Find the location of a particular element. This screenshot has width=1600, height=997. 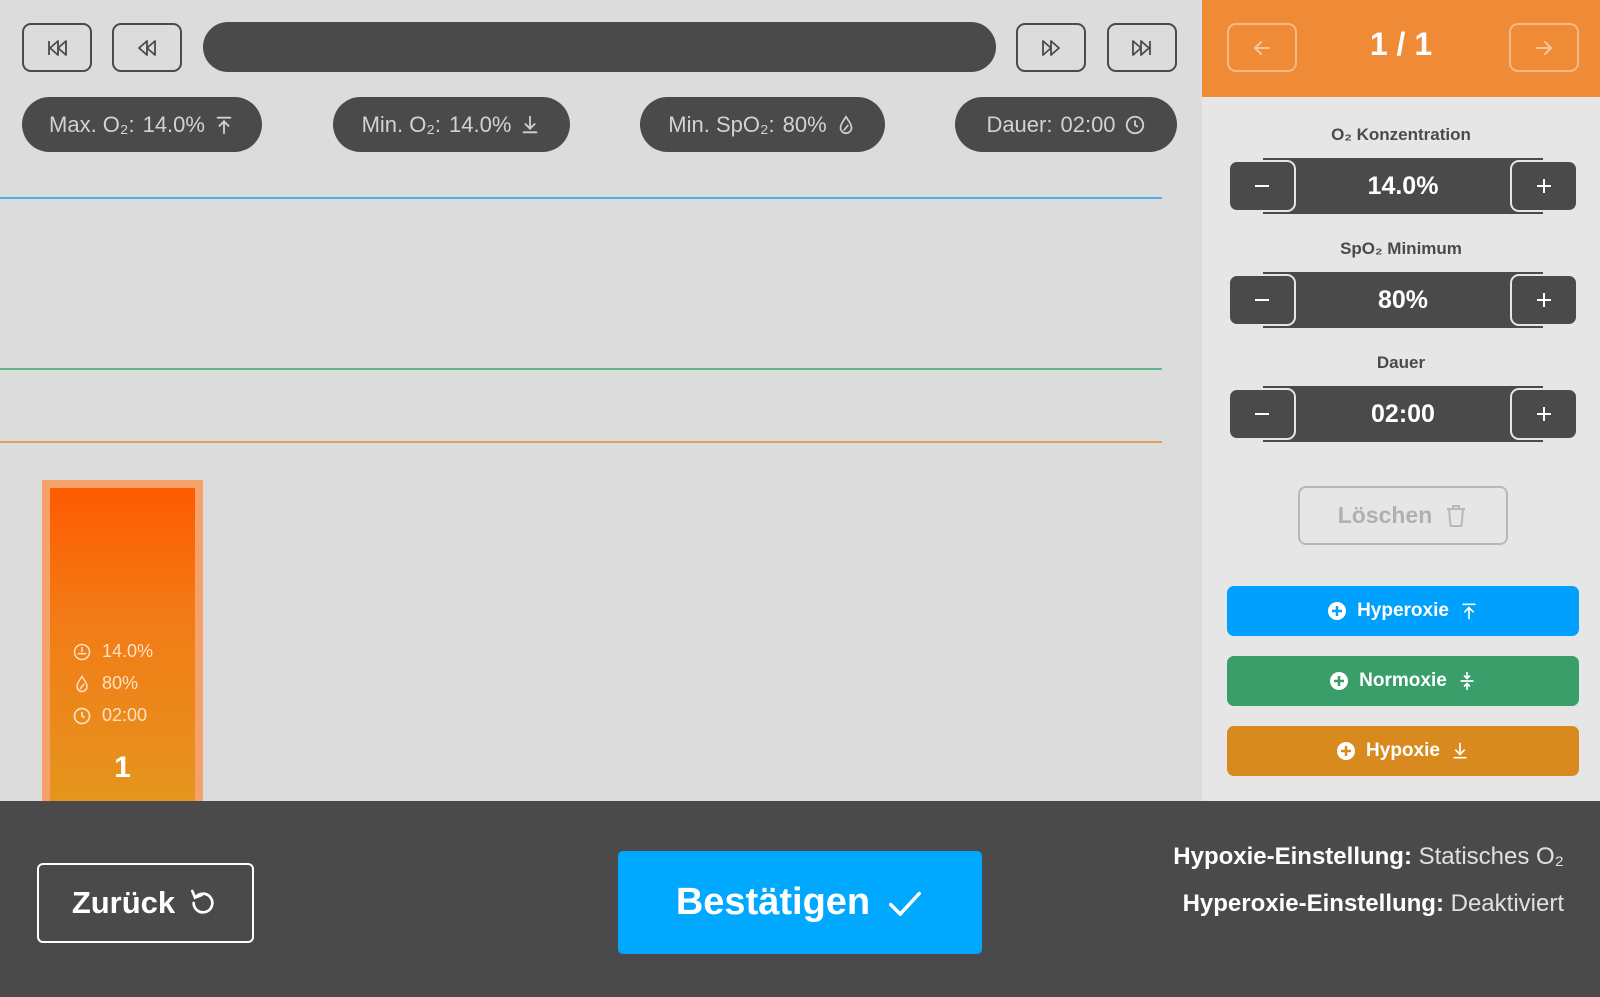

previous-block-button is located at coordinates (1262, 47).